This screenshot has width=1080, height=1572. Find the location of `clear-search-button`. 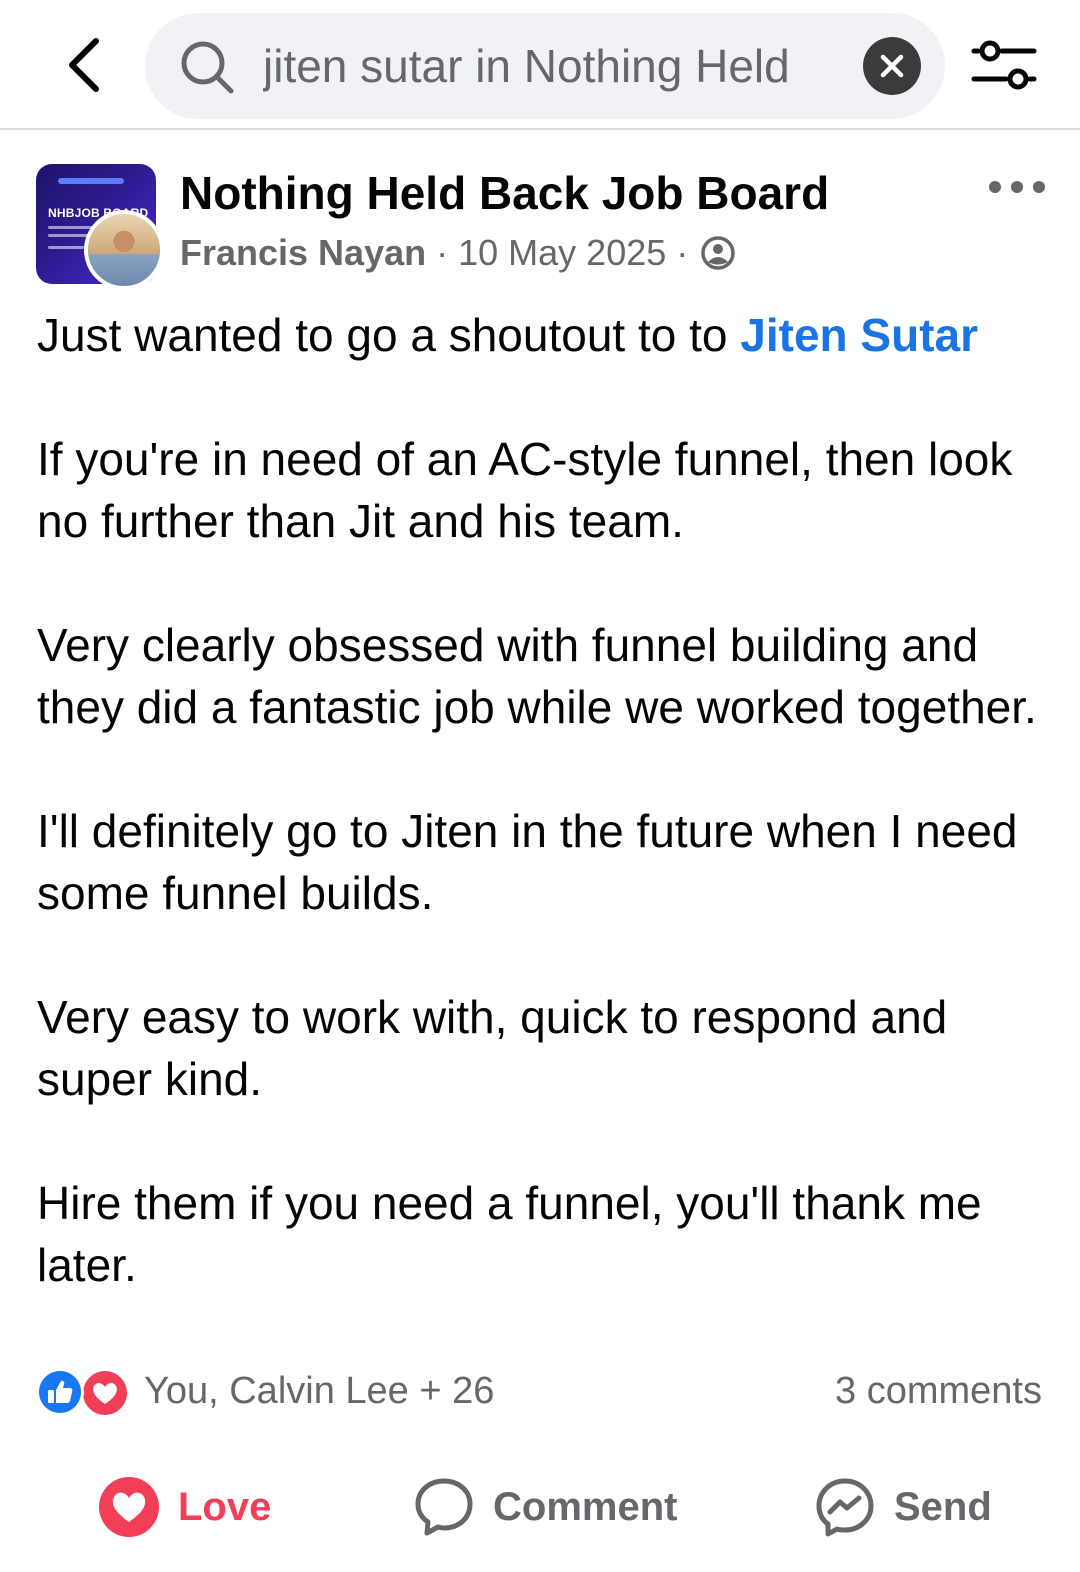

clear-search-button is located at coordinates (892, 66).